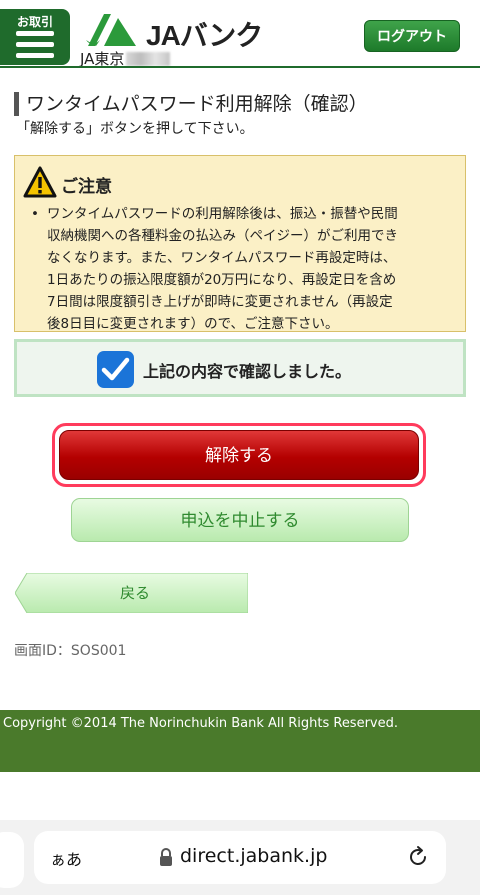  I want to click on checkmark-icon, so click(115, 369).